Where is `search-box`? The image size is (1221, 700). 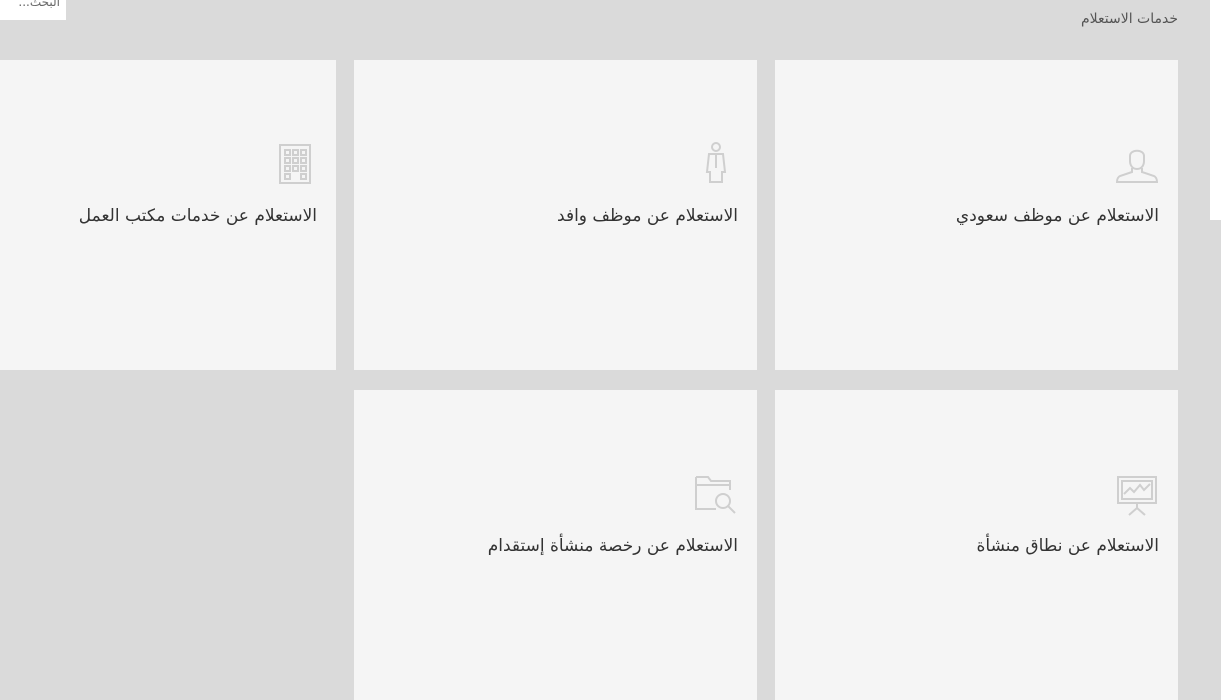 search-box is located at coordinates (33, 10).